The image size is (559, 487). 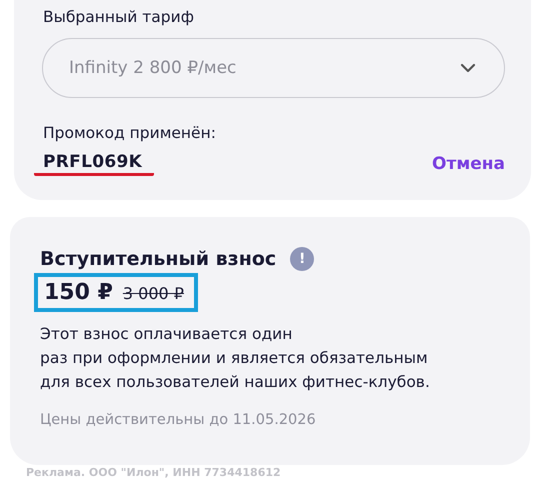 What do you see at coordinates (158, 259) in the screenshot?
I see `fee-title: Вступительный взнос` at bounding box center [158, 259].